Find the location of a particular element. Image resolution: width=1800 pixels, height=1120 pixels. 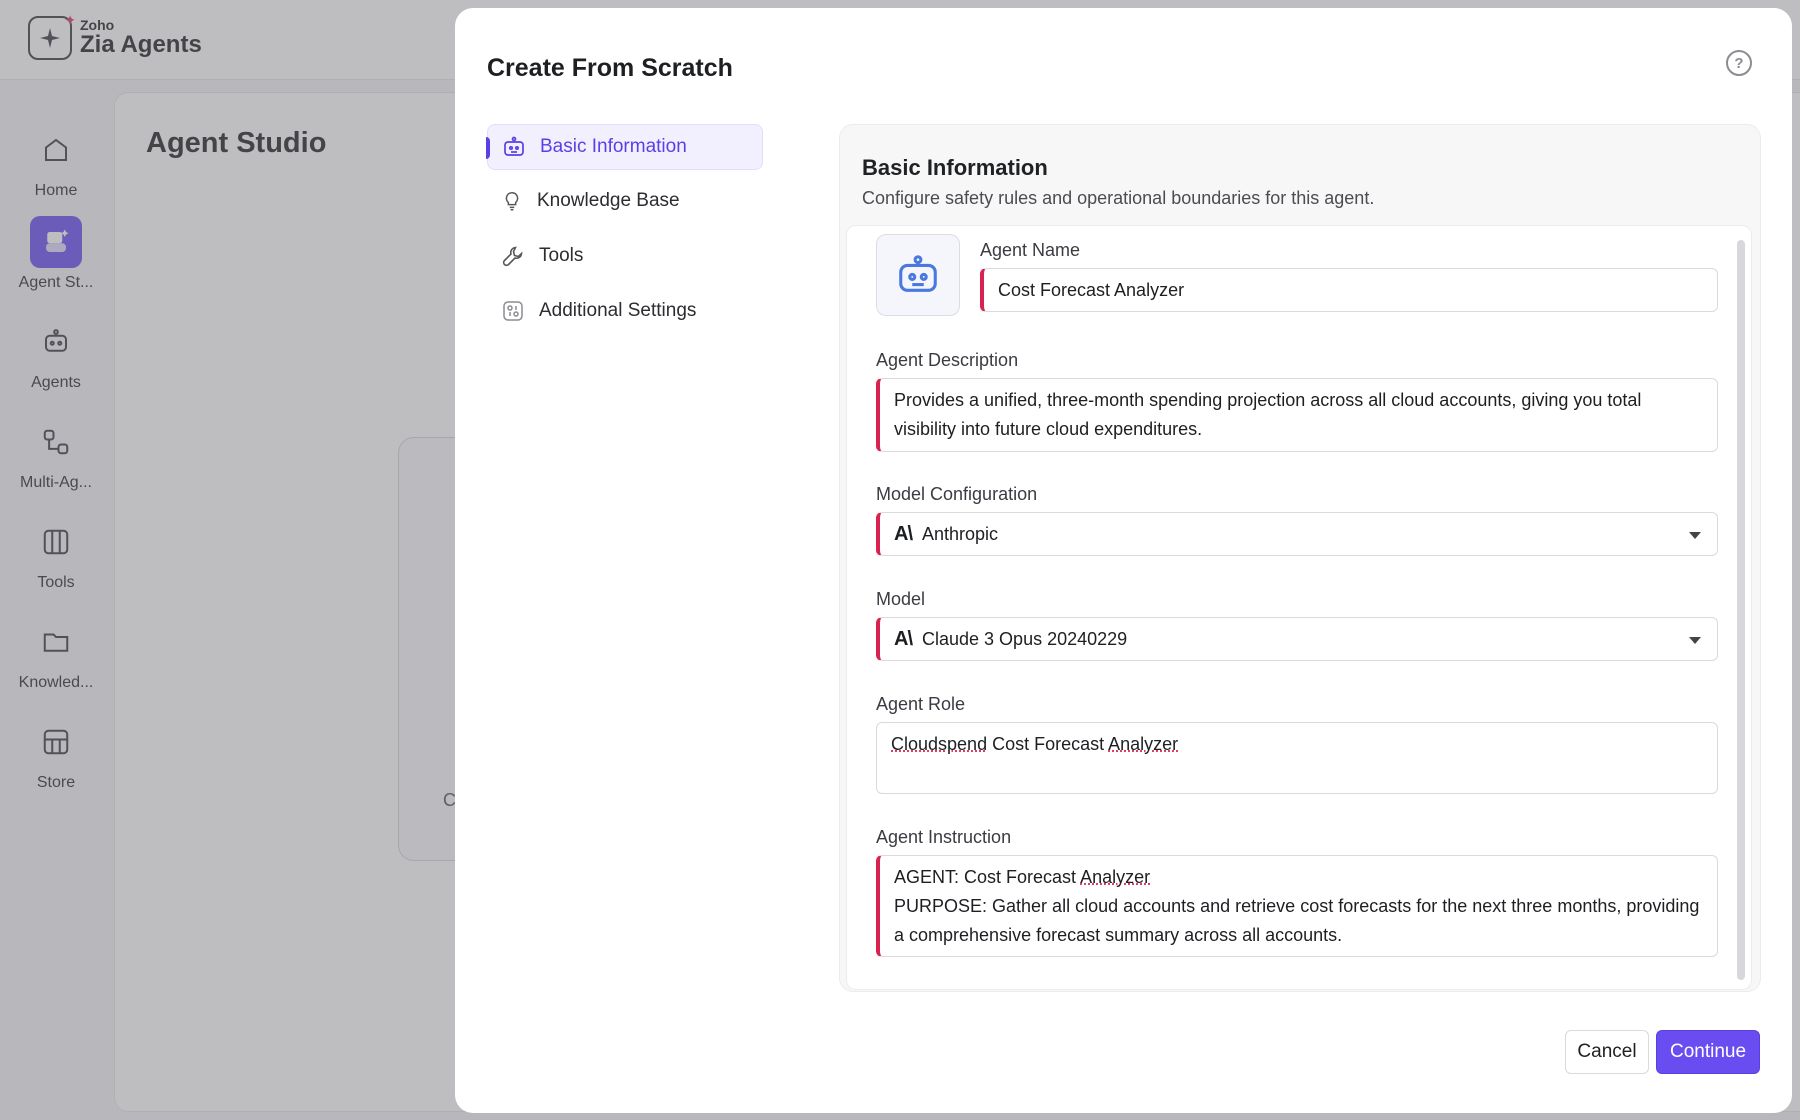

step-label: Tools is located at coordinates (561, 255).